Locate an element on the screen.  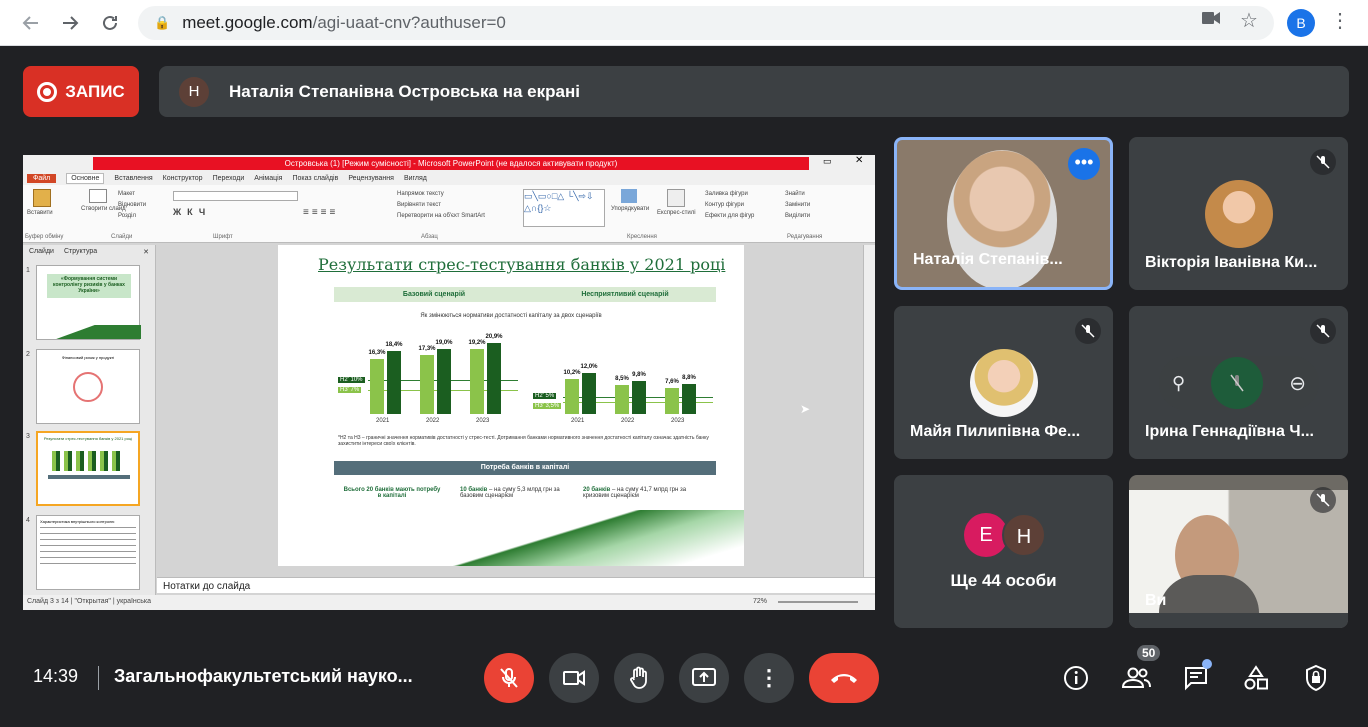
lock-icon: 🔒 is located at coordinates (162, 22).